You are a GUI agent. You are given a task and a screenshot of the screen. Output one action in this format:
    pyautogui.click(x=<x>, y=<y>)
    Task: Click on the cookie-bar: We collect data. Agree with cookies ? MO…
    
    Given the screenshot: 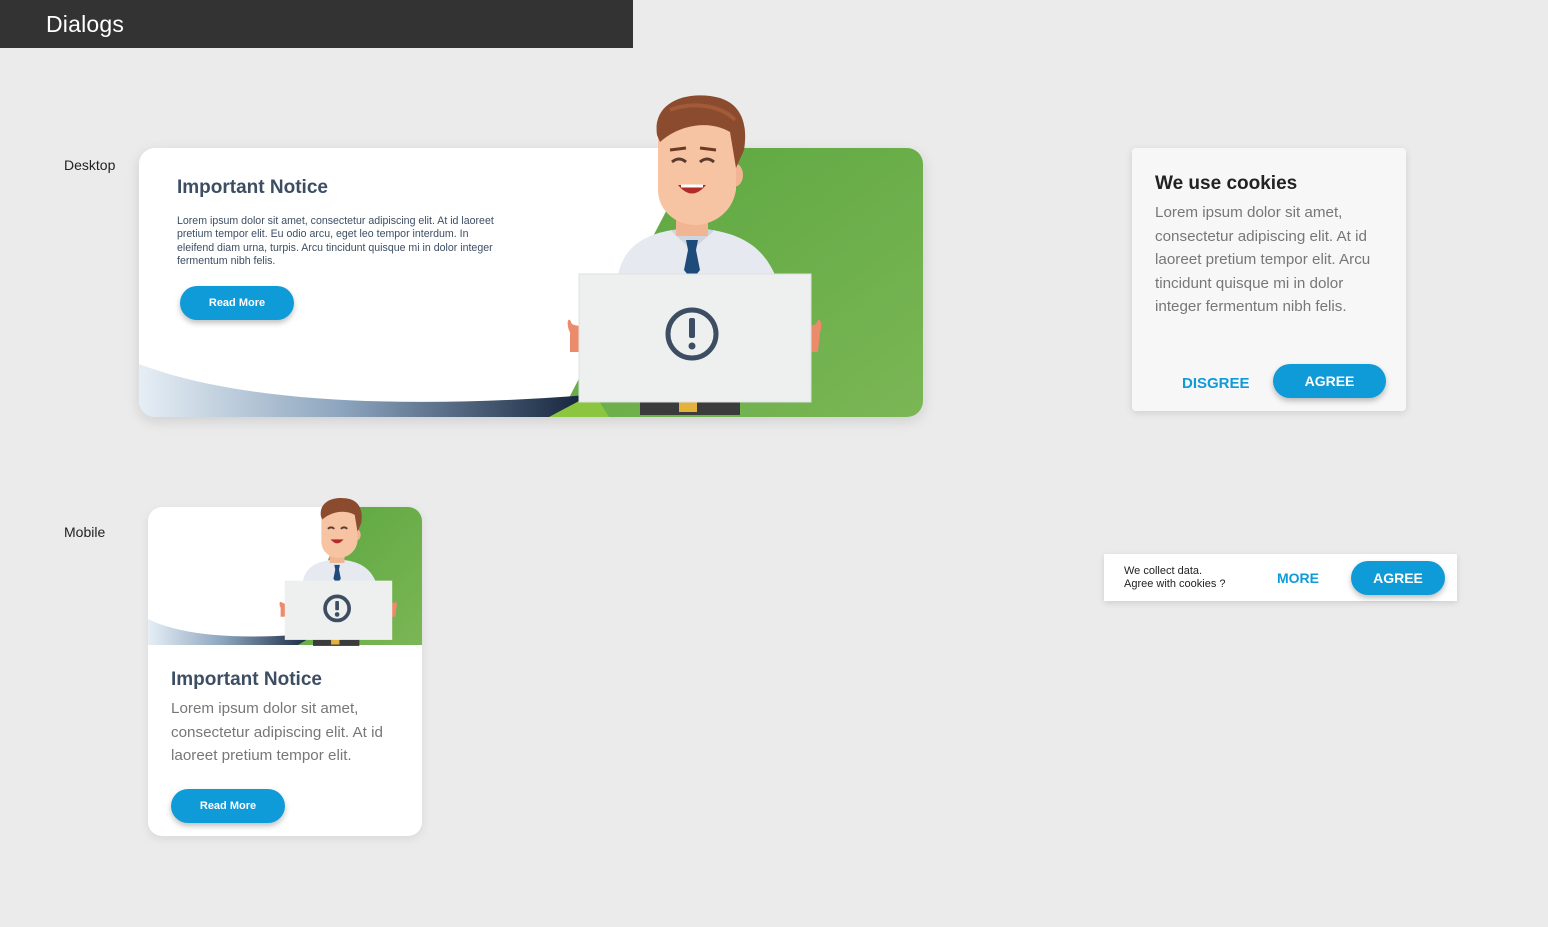 What is the action you would take?
    pyautogui.click(x=1280, y=577)
    